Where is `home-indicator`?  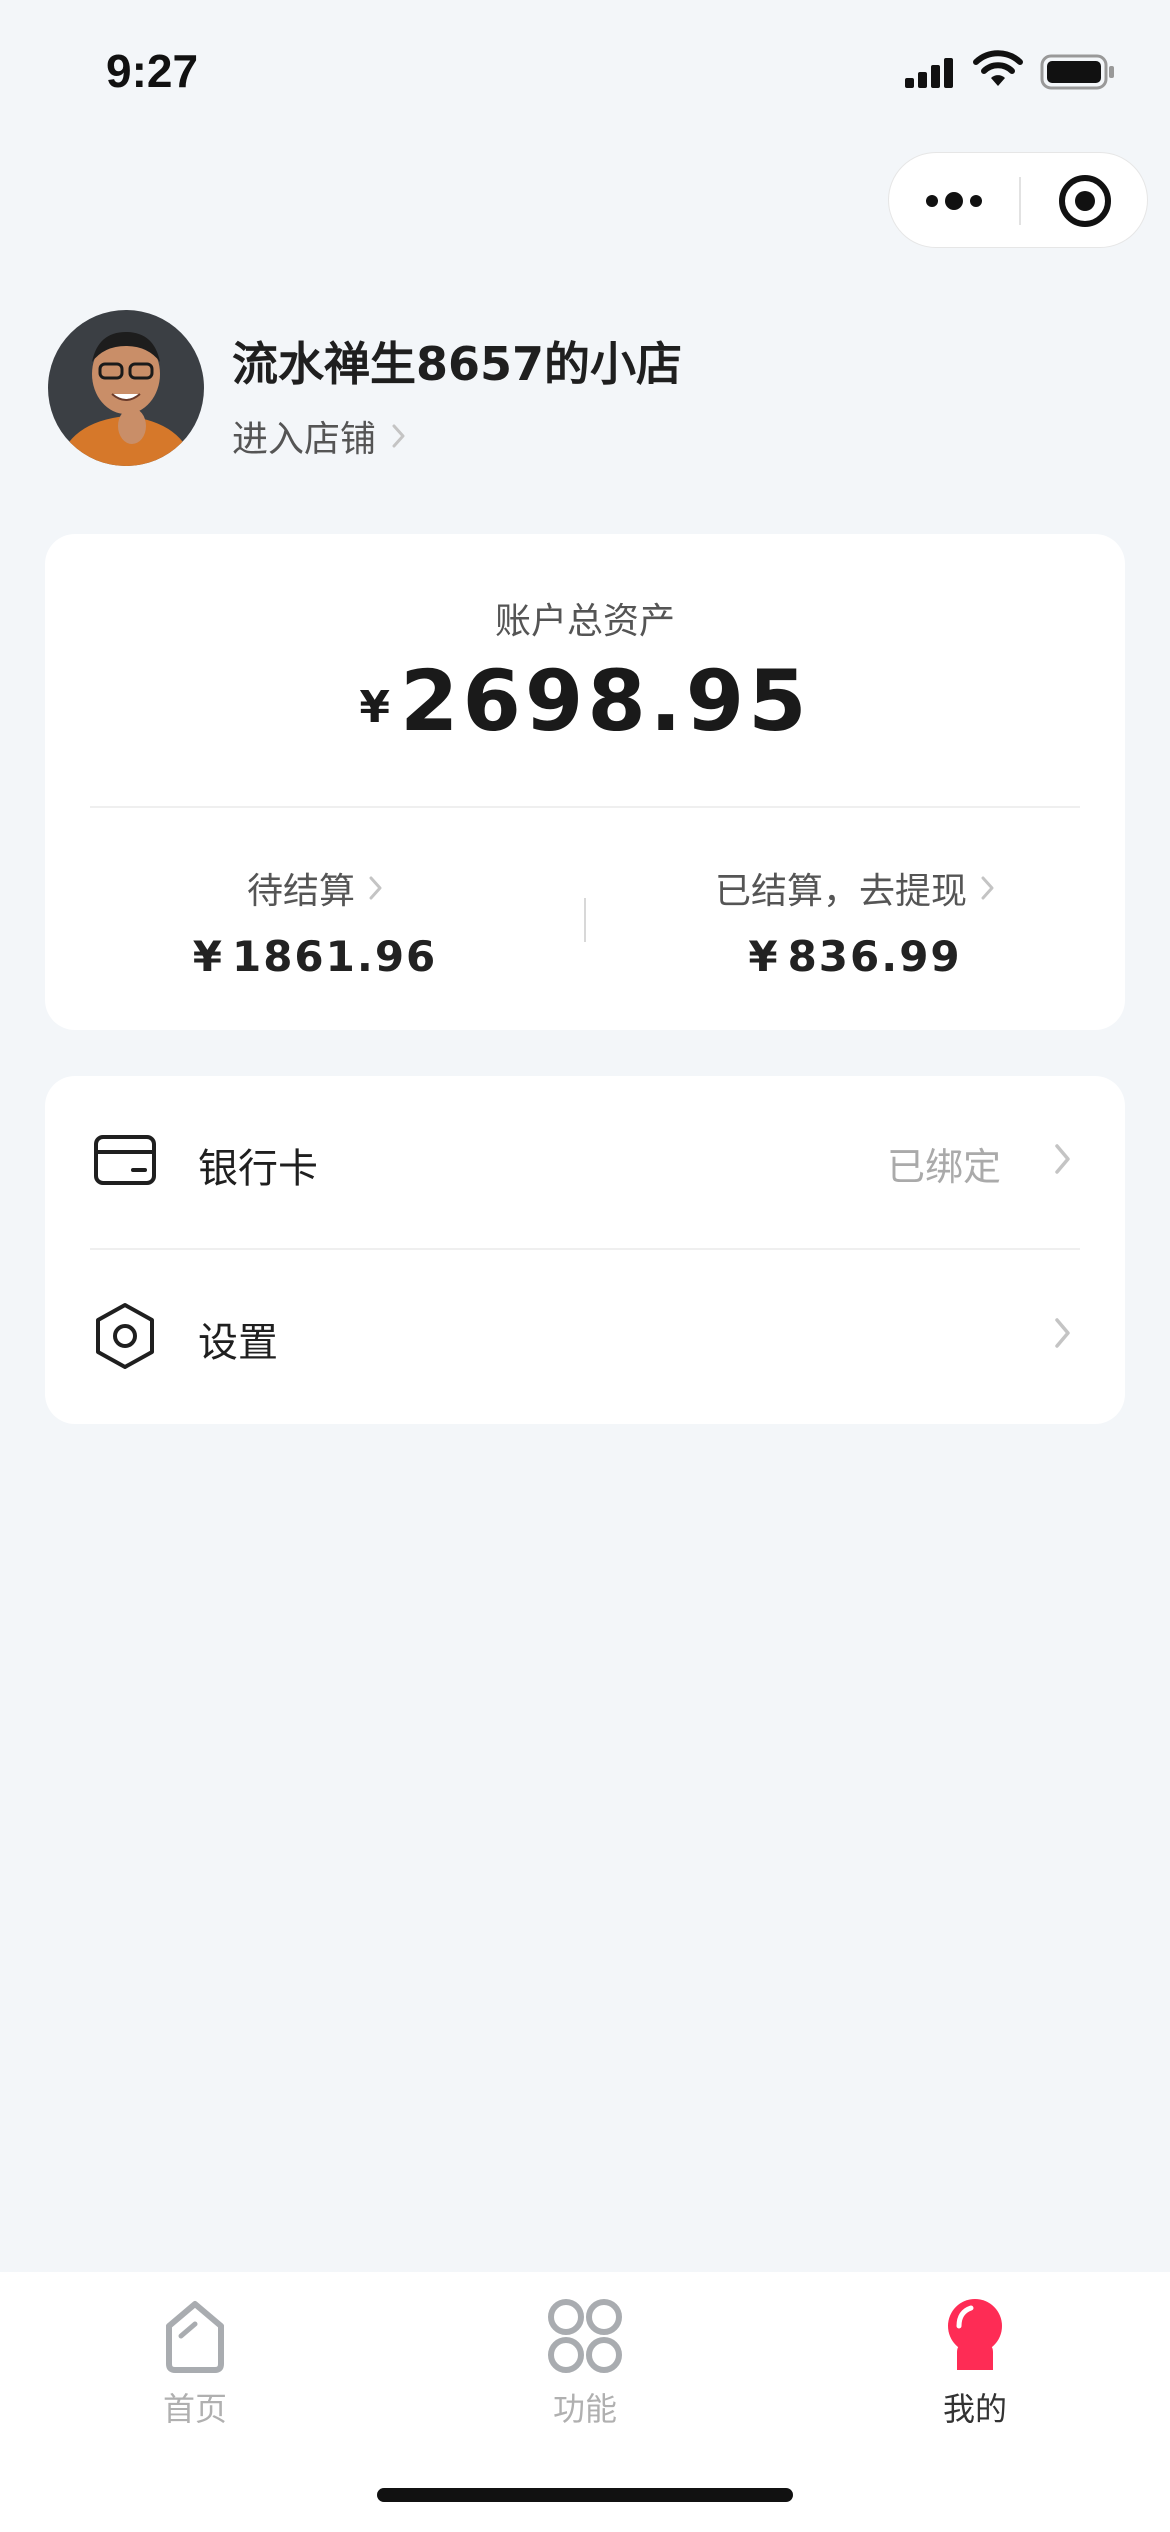
home-indicator is located at coordinates (585, 2495).